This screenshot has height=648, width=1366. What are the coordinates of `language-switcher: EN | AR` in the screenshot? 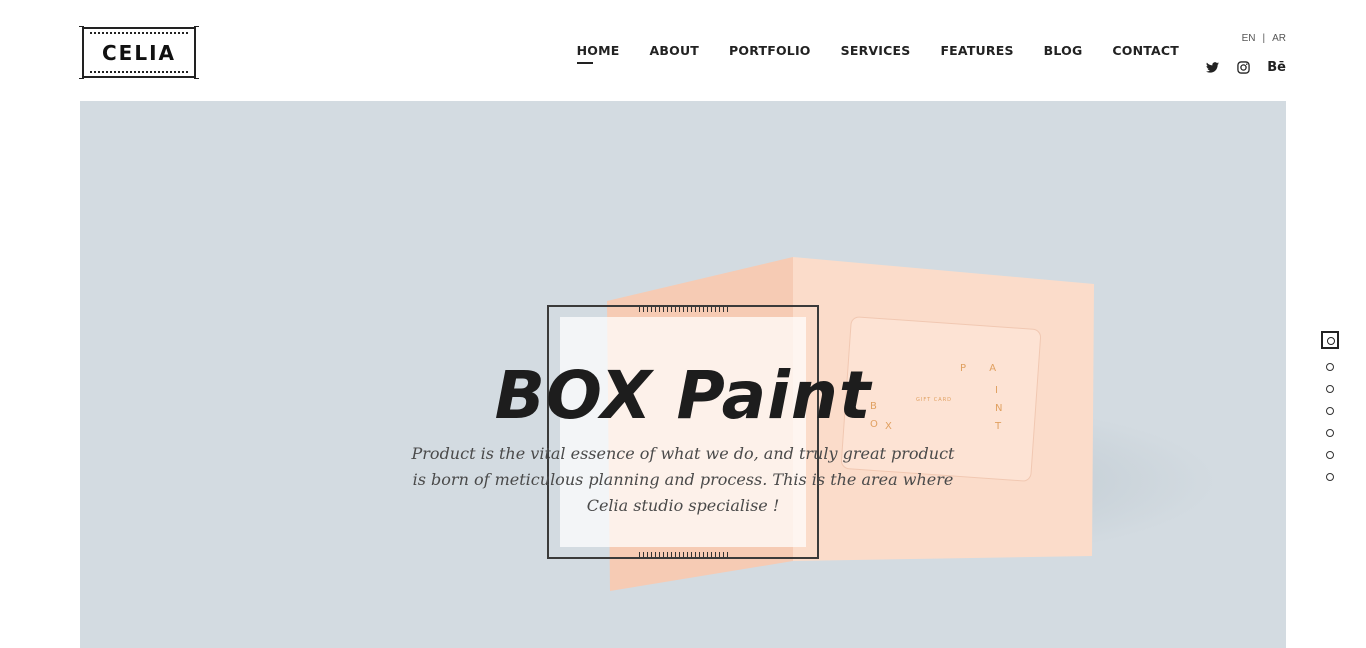 It's located at (1264, 38).